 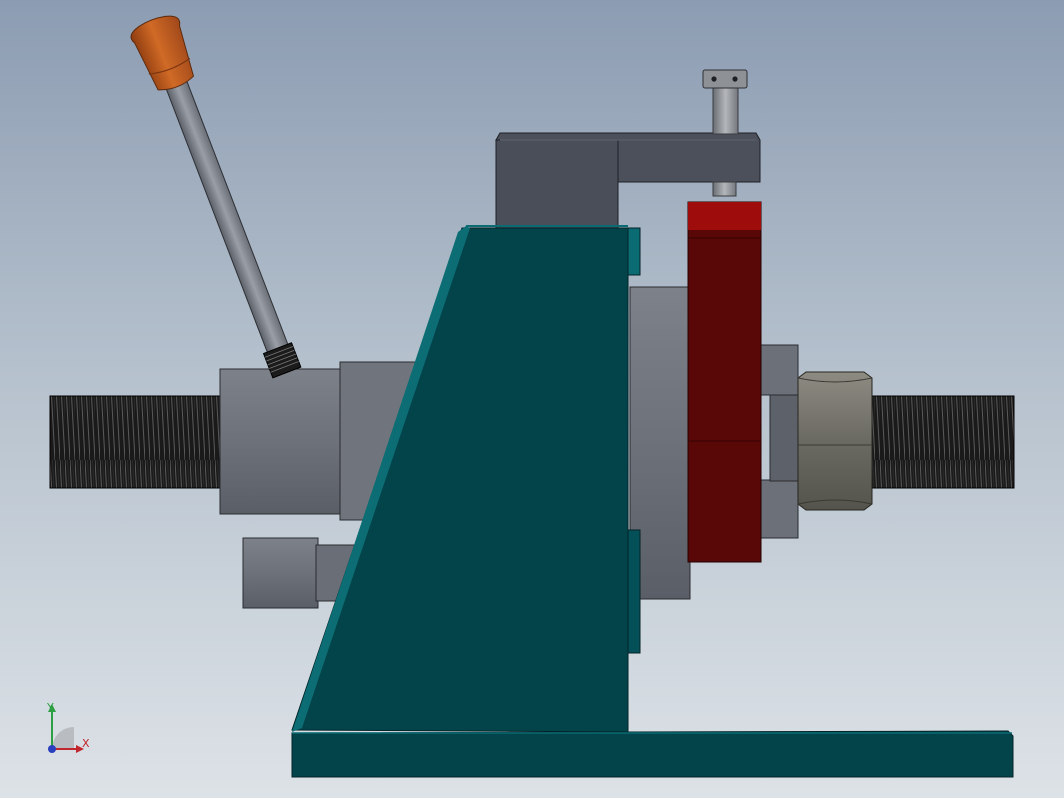 I want to click on z-axis-dot, so click(x=52, y=749).